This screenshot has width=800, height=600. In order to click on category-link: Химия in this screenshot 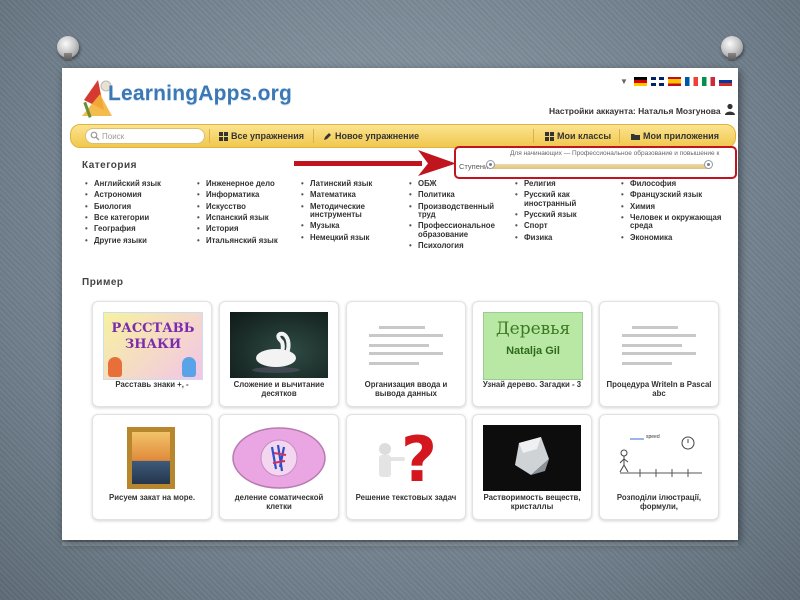, I will do `click(672, 206)`.